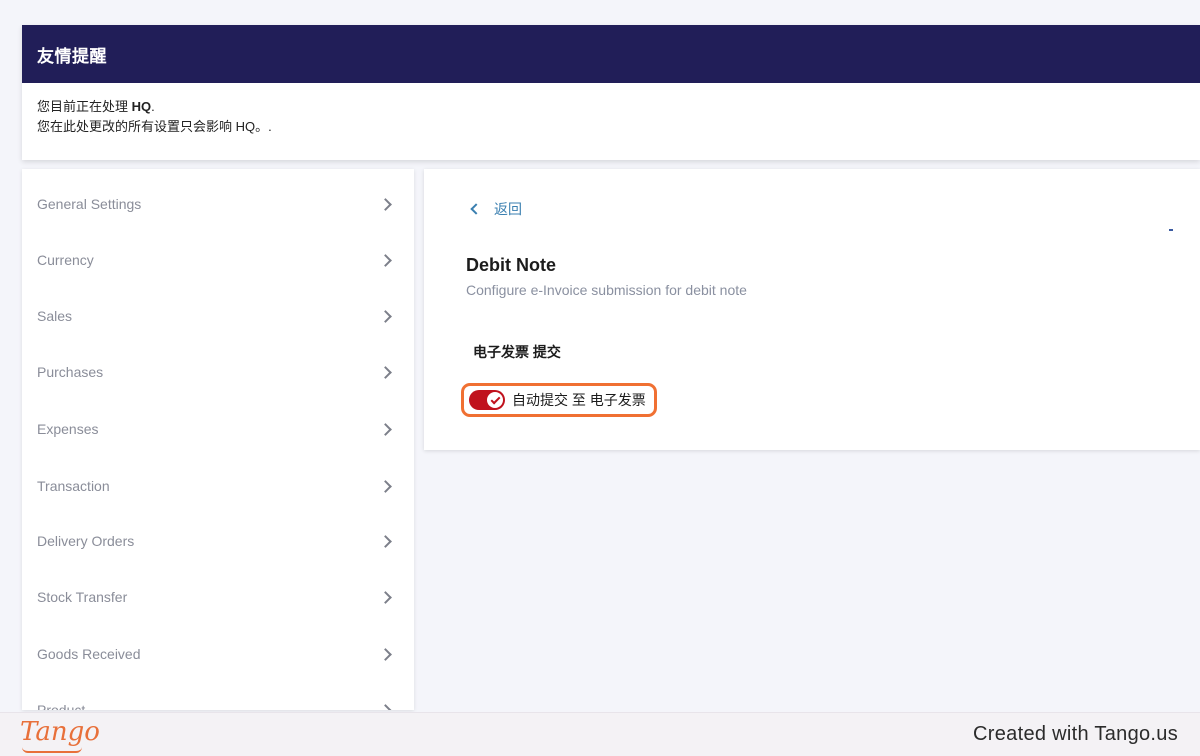 The width and height of the screenshot is (1200, 756). I want to click on notice-body: 您目前正在处理 HQ. 您在此处更改的所有设置只会影响 HQ。., so click(611, 110).